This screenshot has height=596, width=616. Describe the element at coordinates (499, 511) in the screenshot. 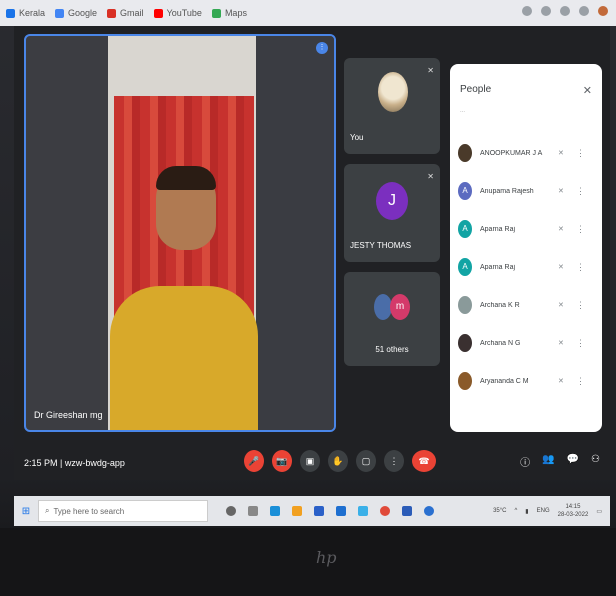

I see `weather-text: 35°C` at that location.